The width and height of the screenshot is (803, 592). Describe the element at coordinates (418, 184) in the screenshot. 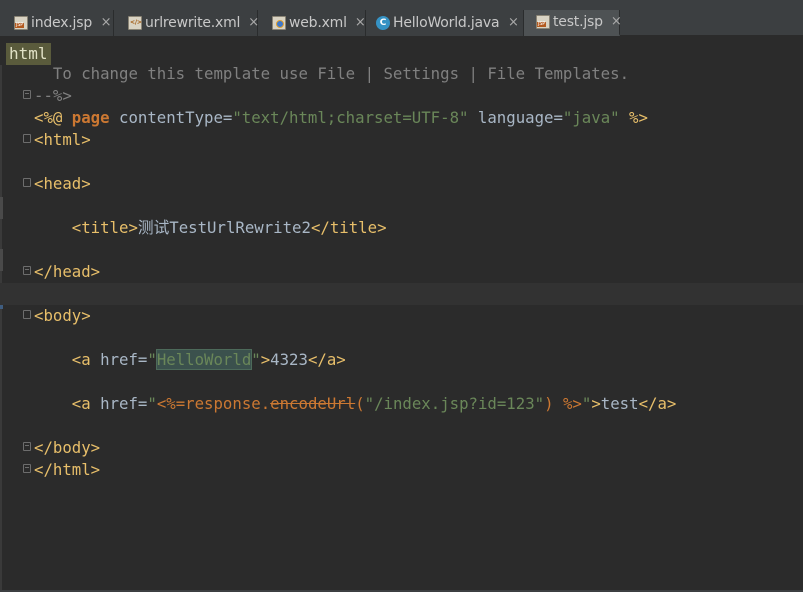

I see `code-line: <head>` at that location.